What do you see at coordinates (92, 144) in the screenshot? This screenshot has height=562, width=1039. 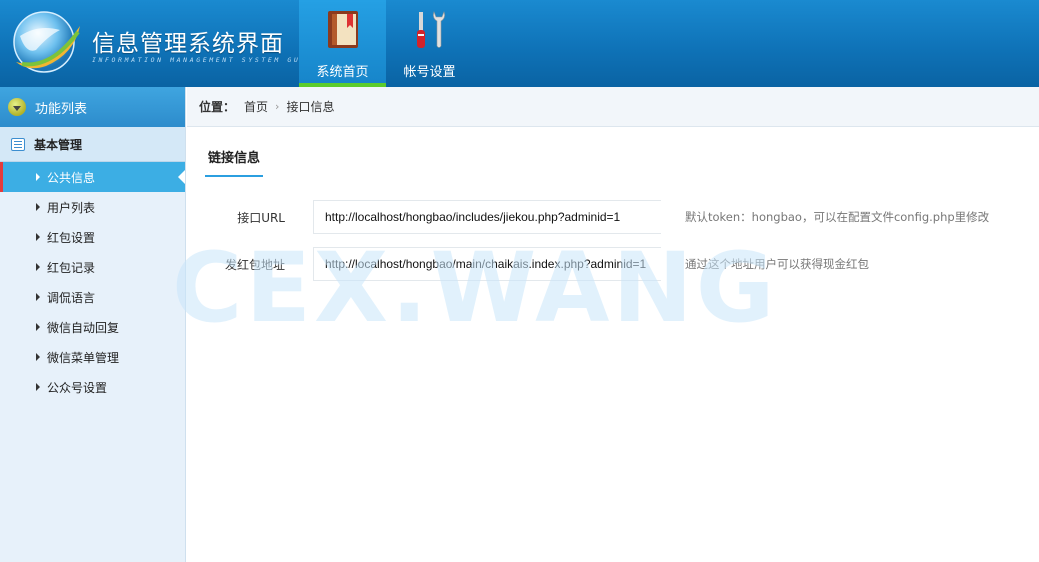 I see `sidebar-group-basic: 基本管理` at bounding box center [92, 144].